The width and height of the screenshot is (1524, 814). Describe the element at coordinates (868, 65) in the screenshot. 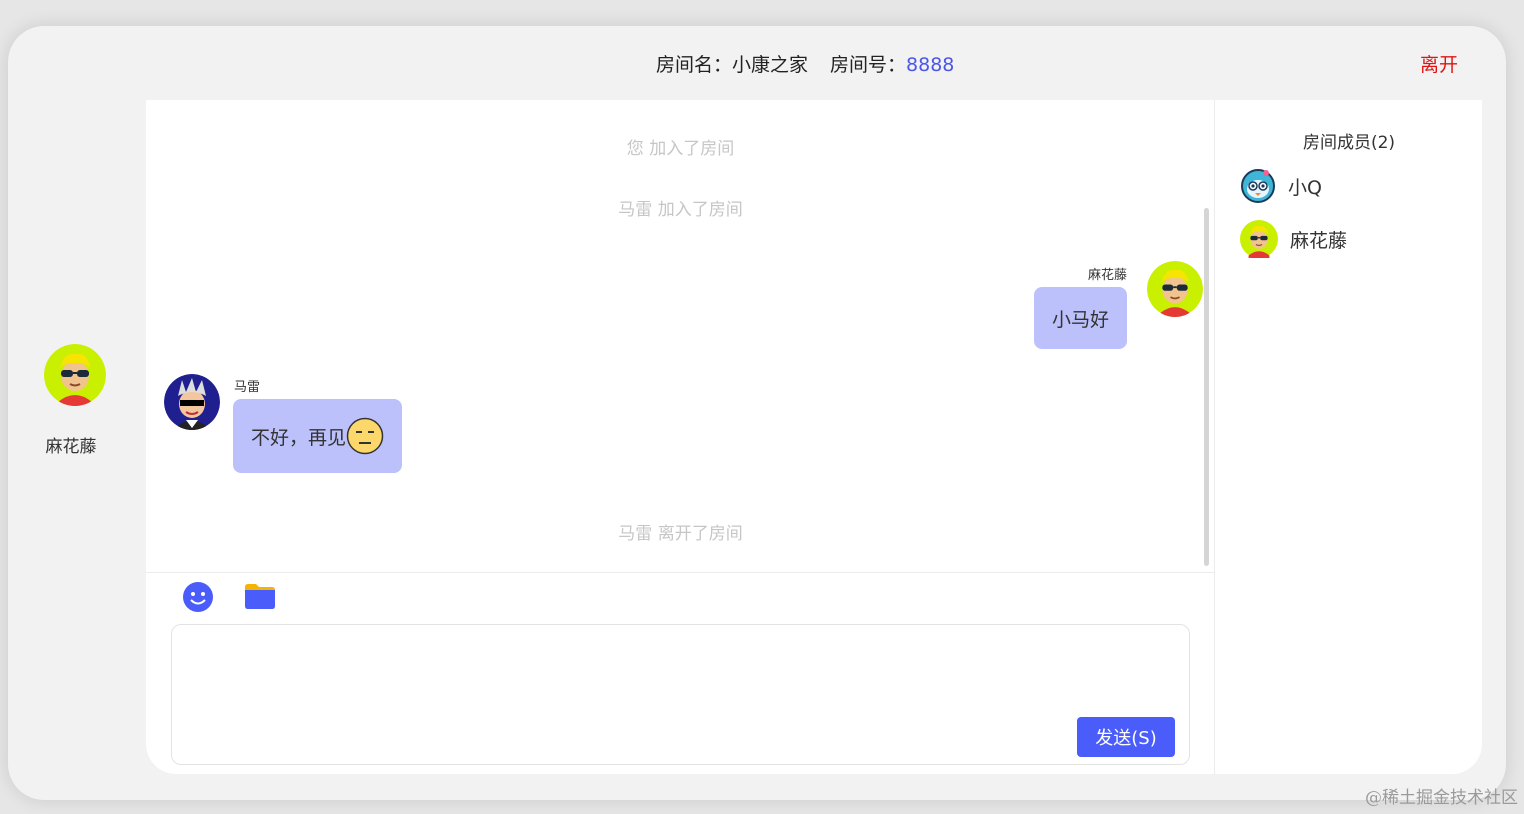

I see `room-id-label: 房间号：` at that location.